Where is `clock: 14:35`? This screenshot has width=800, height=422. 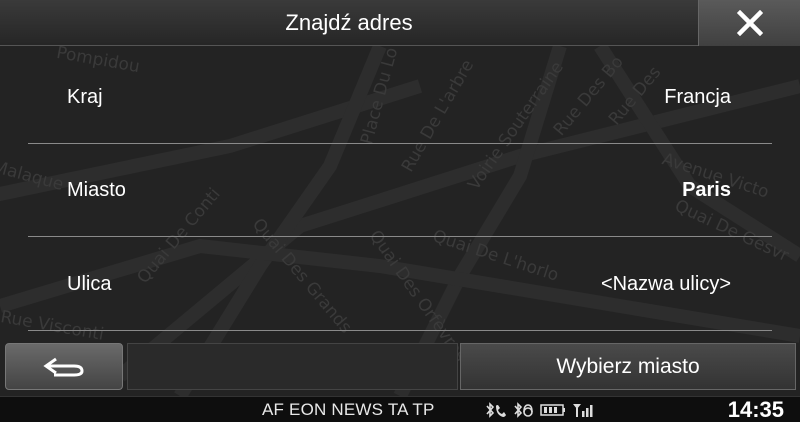 clock: 14:35 is located at coordinates (755, 409).